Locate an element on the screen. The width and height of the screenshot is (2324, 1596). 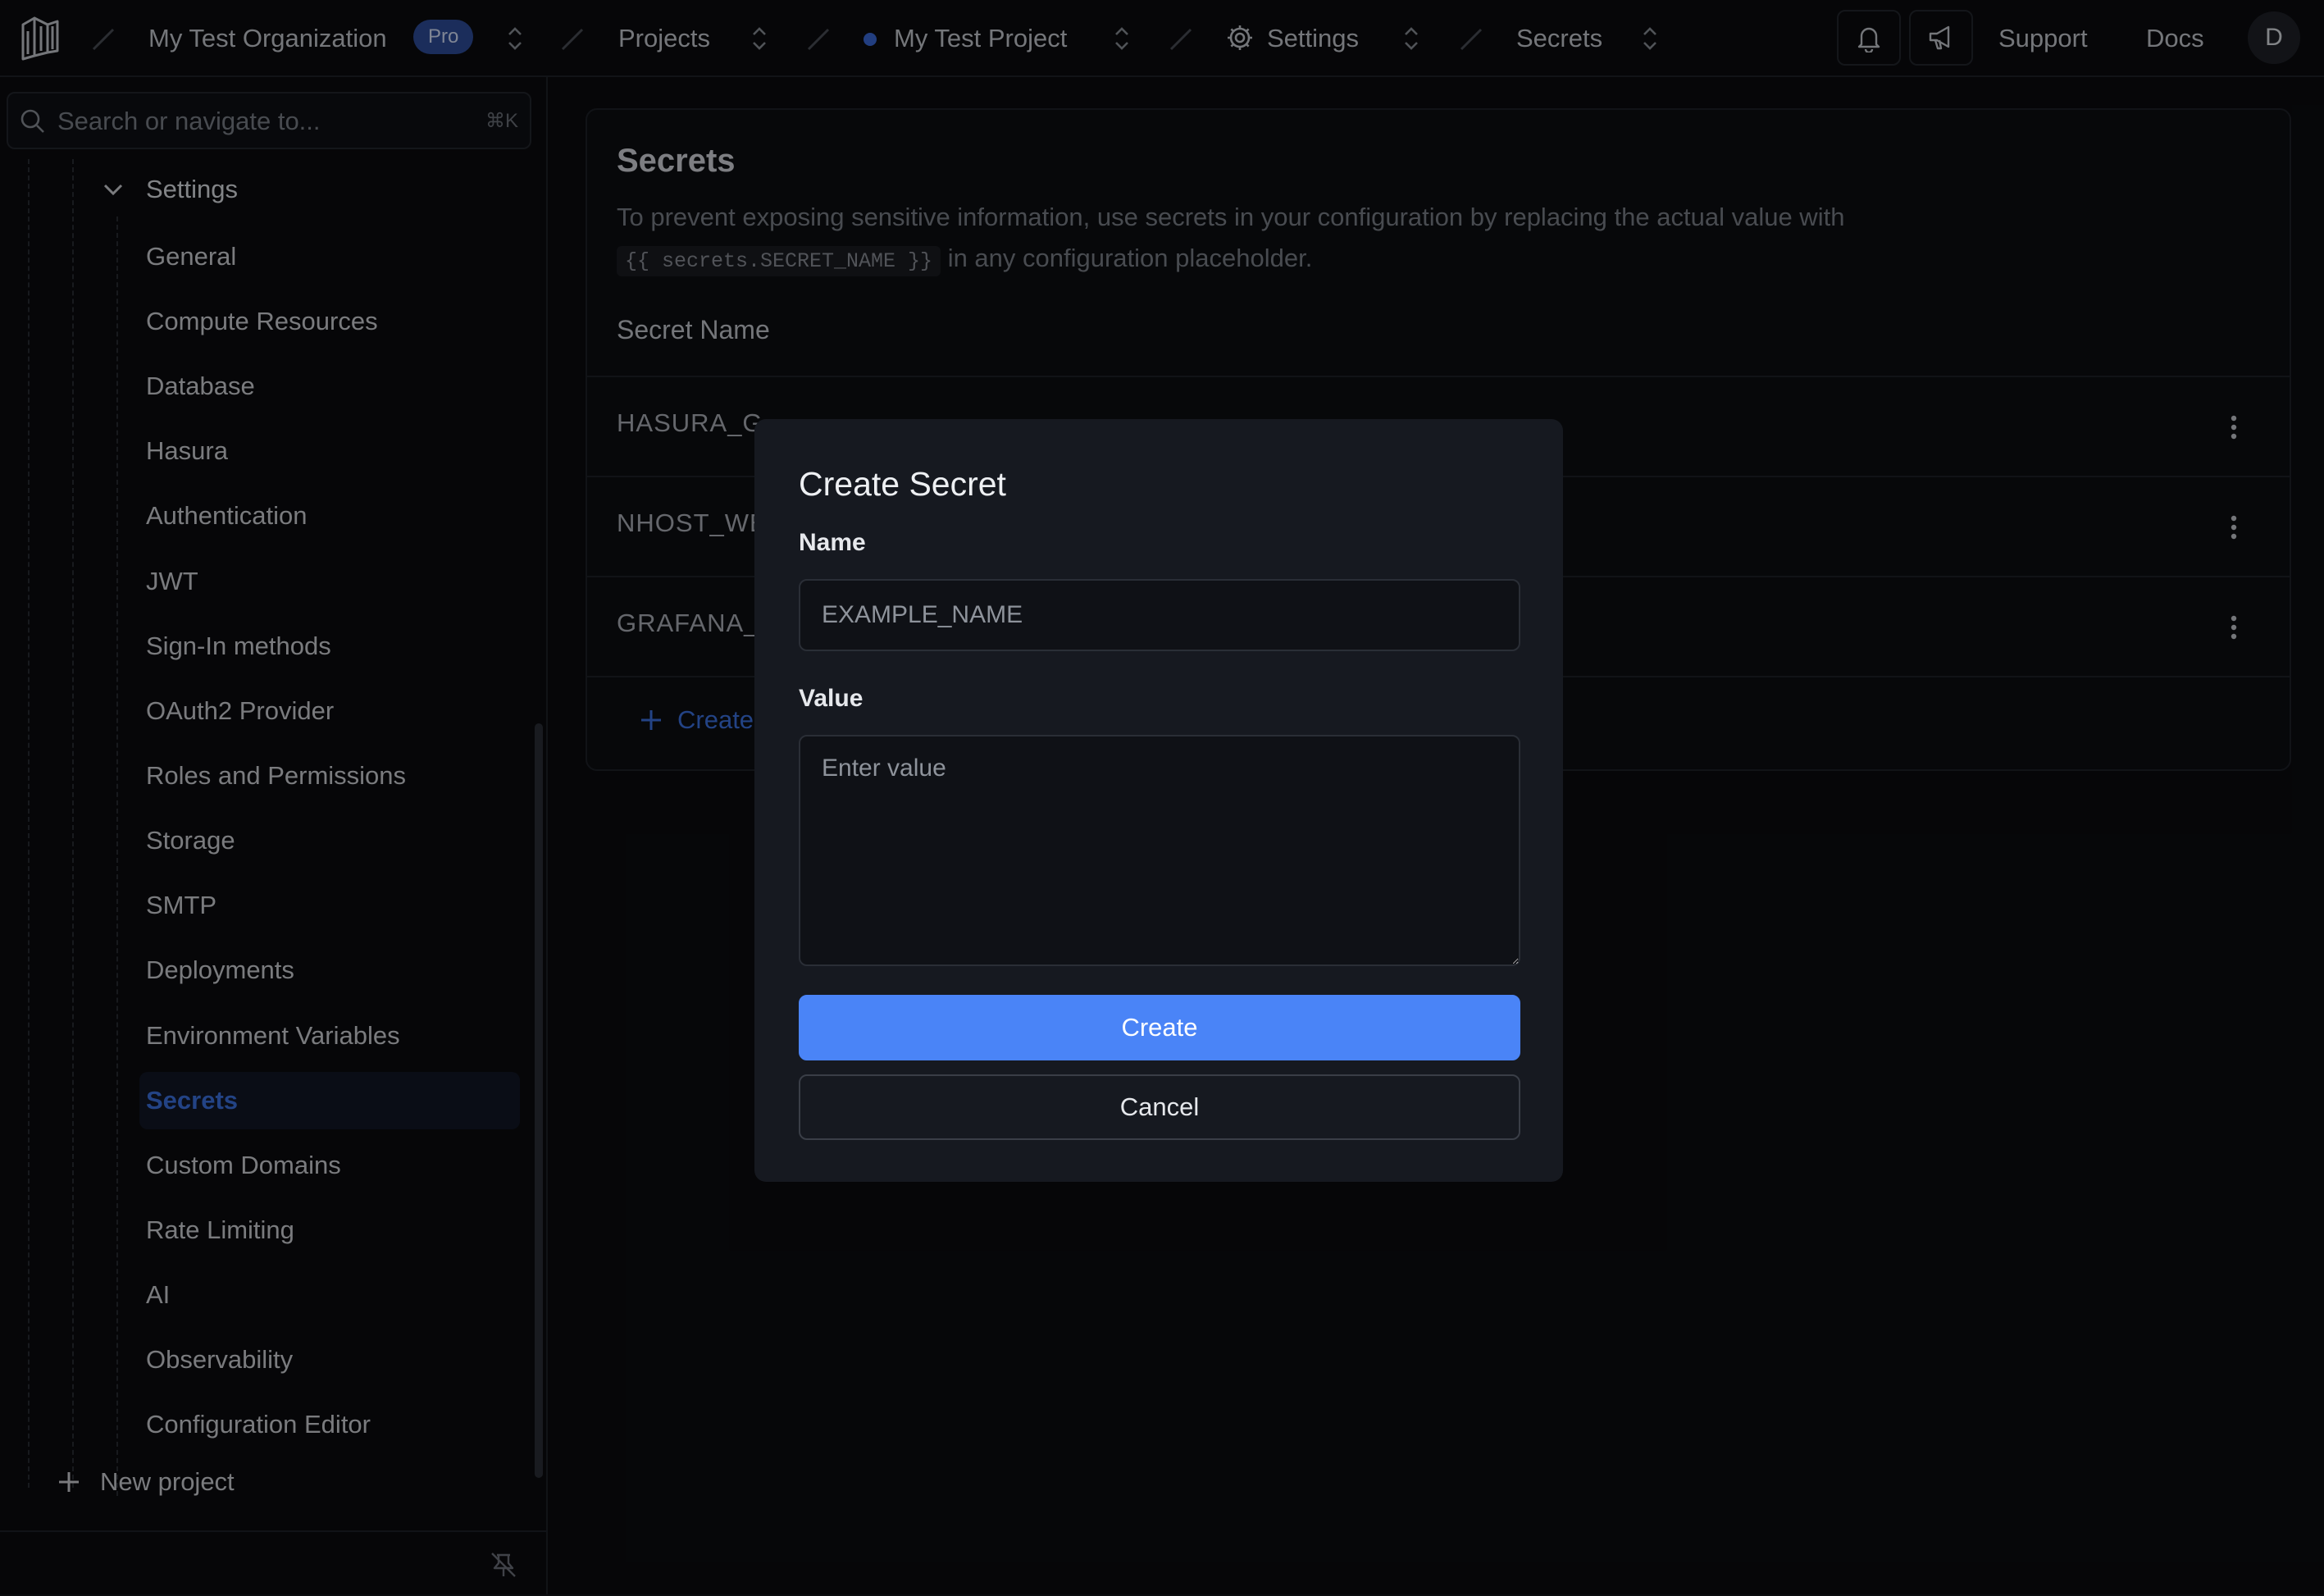
dialog-title: Create Secret is located at coordinates (902, 484).